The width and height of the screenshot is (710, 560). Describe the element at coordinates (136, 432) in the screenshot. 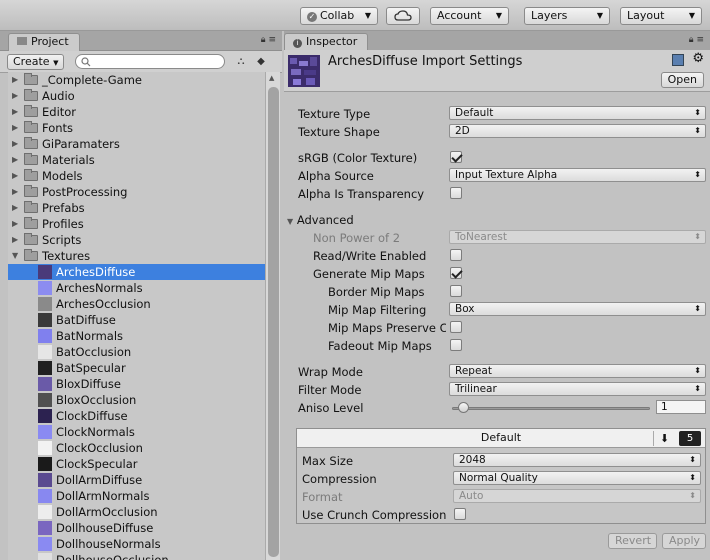

I see `tree-texture-row: ClockNormals` at that location.